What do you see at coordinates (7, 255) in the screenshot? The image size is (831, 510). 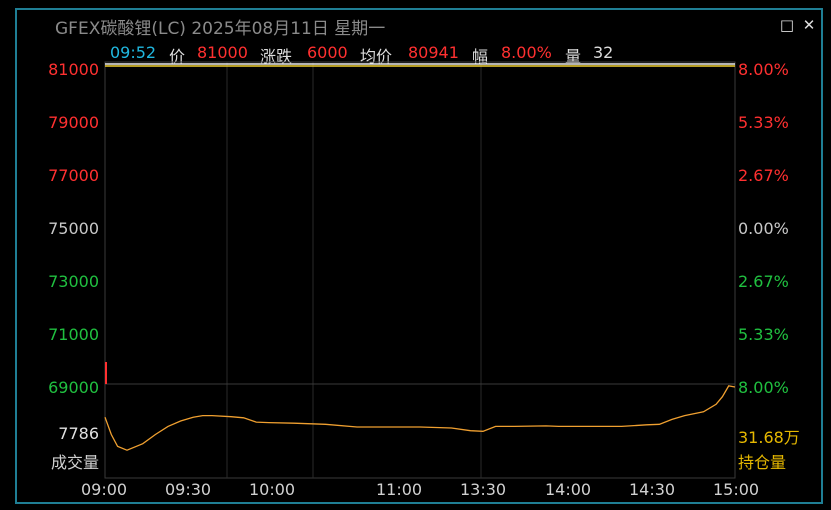 I see `background-panel-edge` at bounding box center [7, 255].